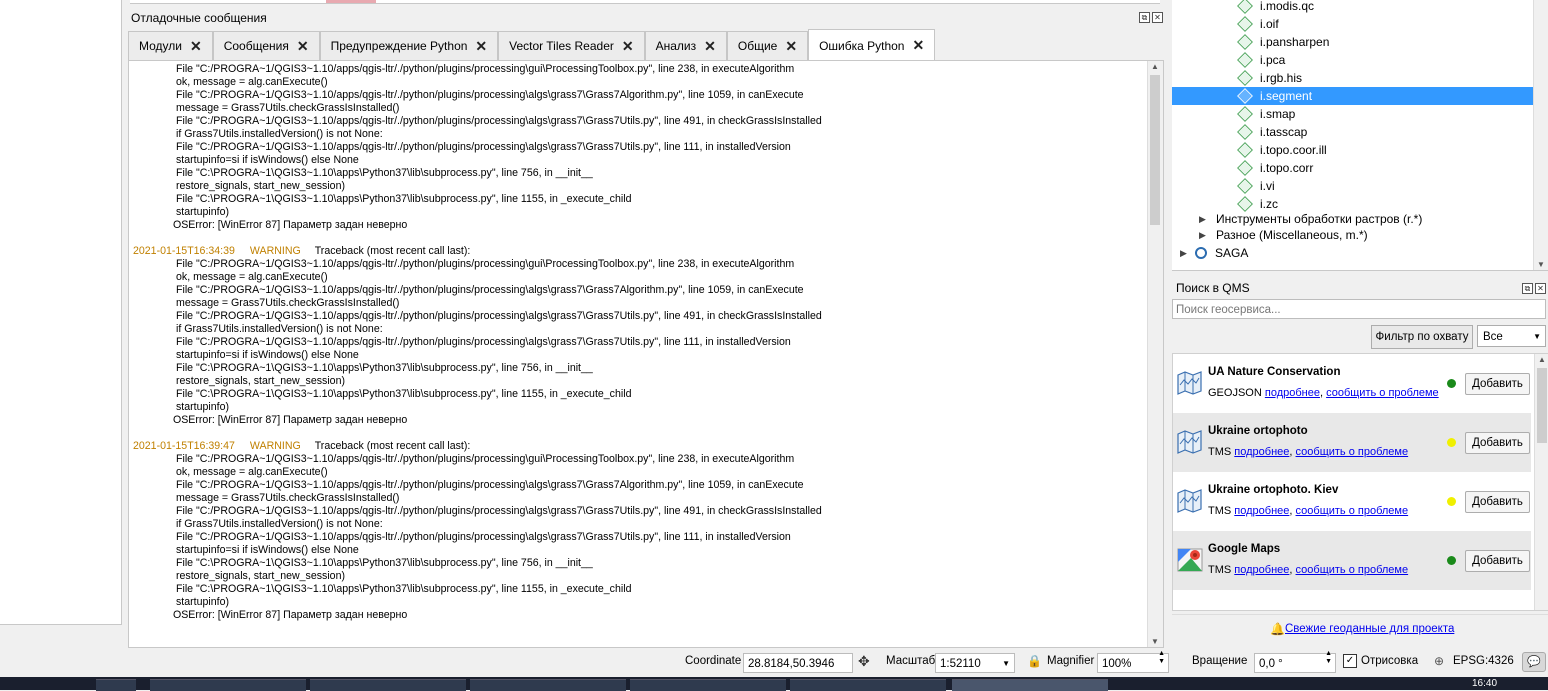  What do you see at coordinates (1353, 168) in the screenshot?
I see `tree-item-i-topo-corr: i.topo.corr` at bounding box center [1353, 168].